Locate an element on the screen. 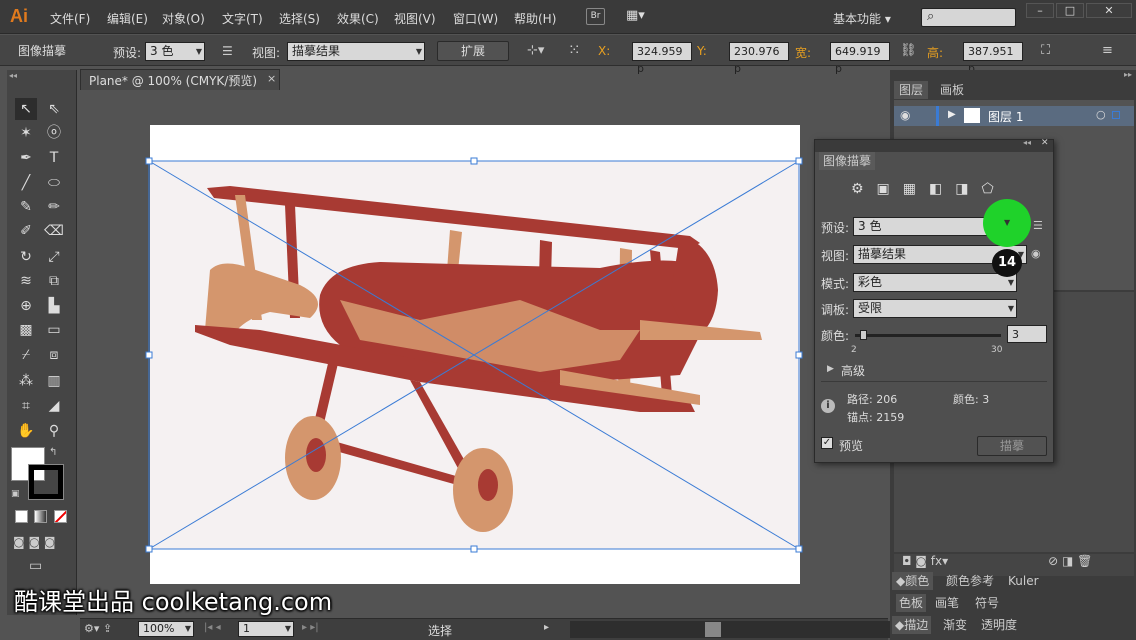 Image resolution: width=1136 pixels, height=640 pixels. preview-checkbox: ✓ is located at coordinates (827, 443).